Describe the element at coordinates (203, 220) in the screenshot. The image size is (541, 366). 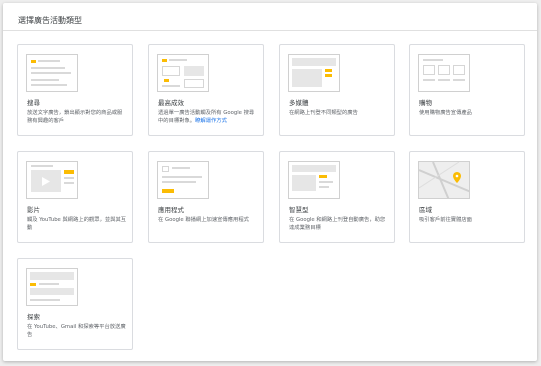
I see `campaign-card-description: 在 Google 聯播網上加速宣傳應用程式` at that location.